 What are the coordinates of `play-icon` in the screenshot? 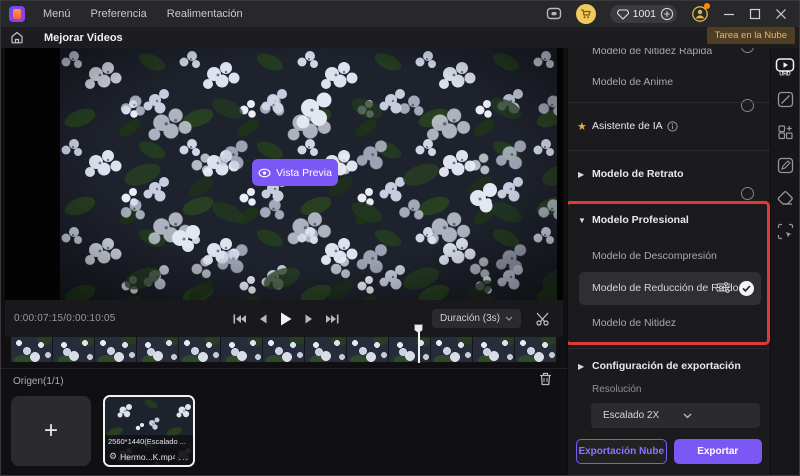 It's located at (286, 319).